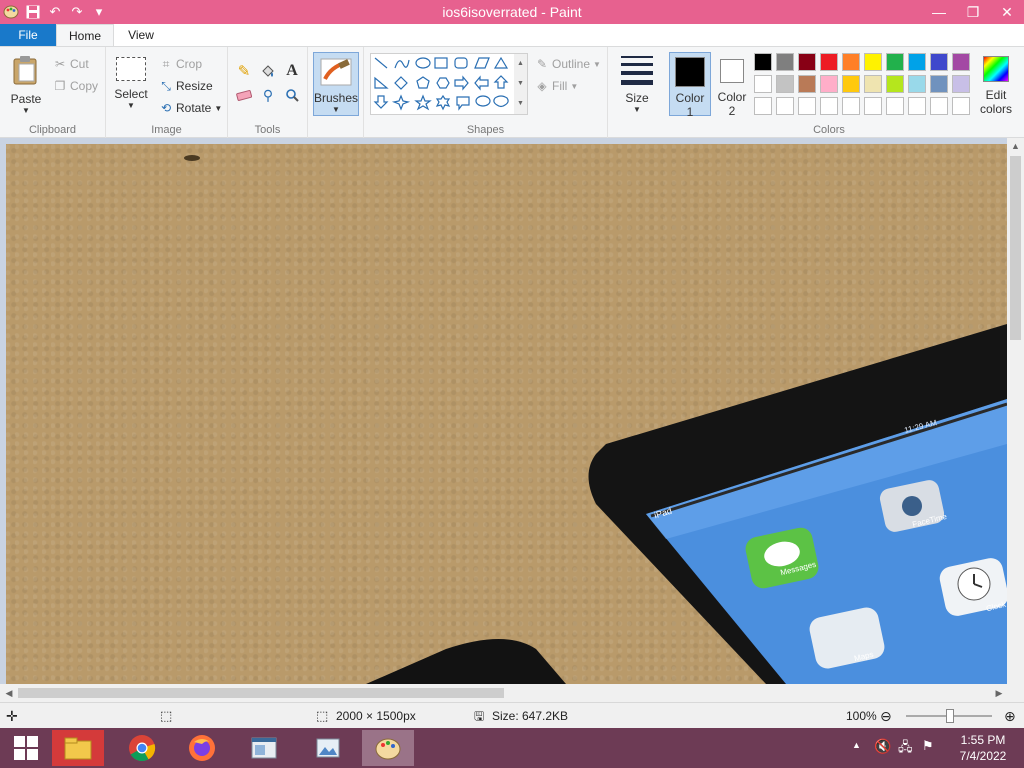  What do you see at coordinates (995, 109) in the screenshot?
I see `edit-colors-label-2: colors` at bounding box center [995, 109].